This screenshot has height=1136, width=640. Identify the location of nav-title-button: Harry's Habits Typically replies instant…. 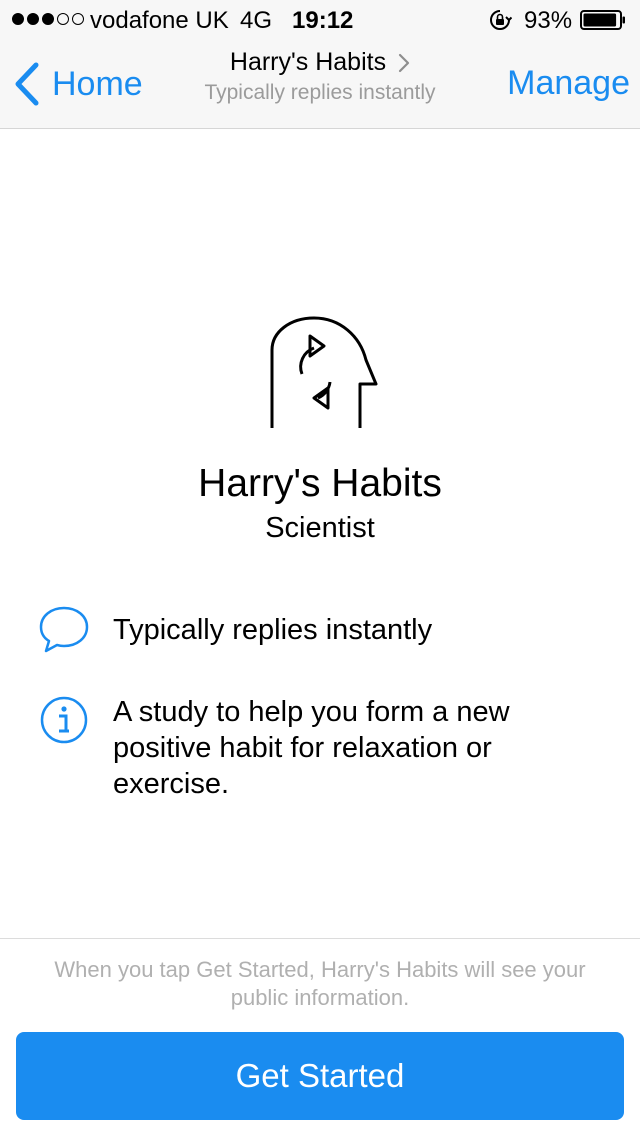
(320, 76).